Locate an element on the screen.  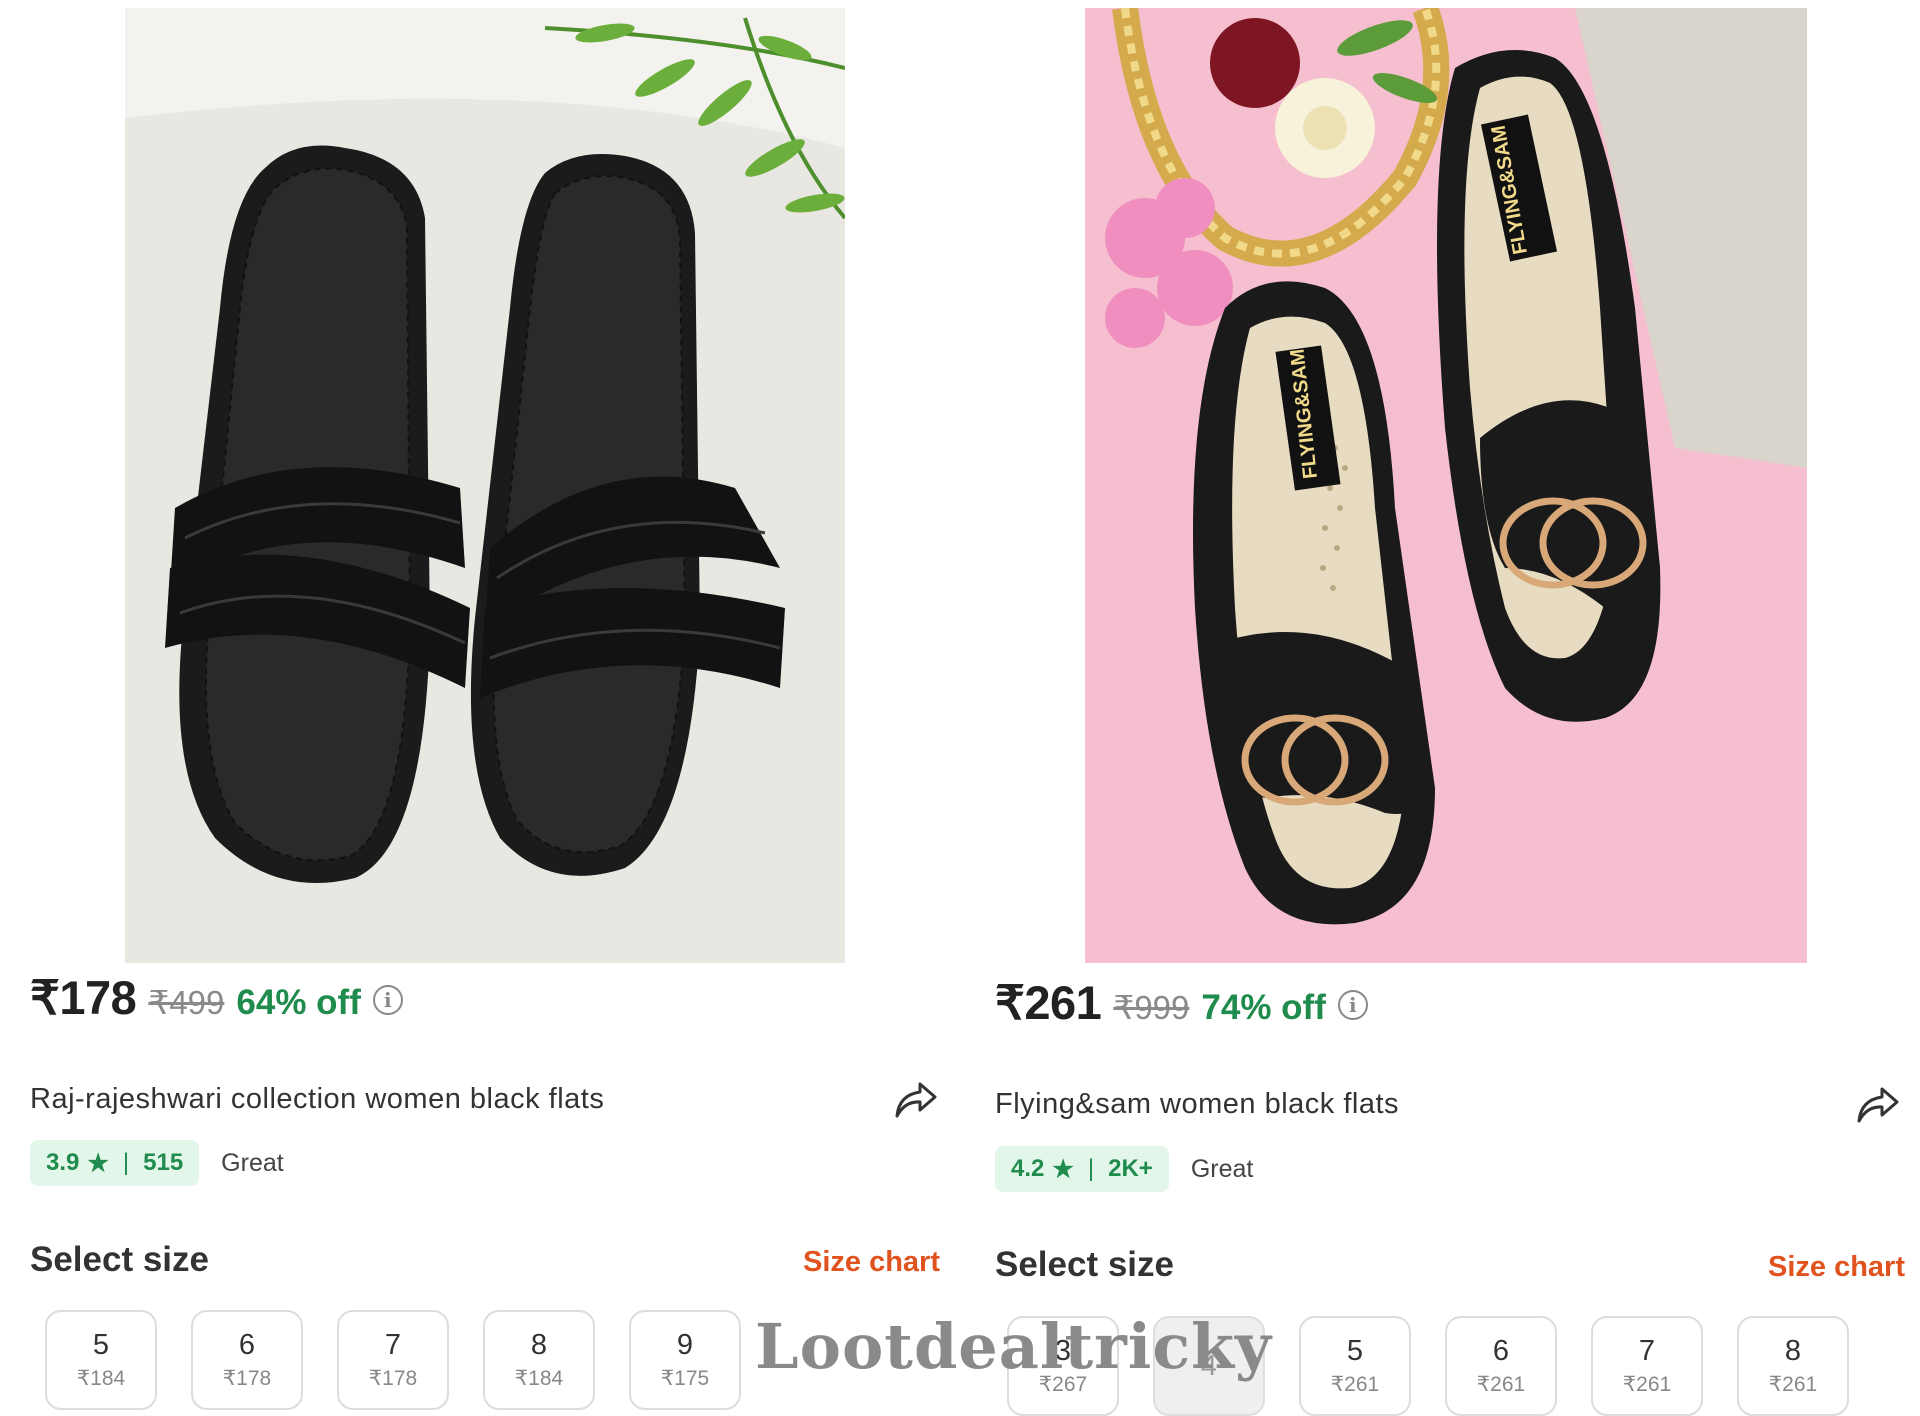
size-option: 8 ₹261 is located at coordinates (1793, 1366).